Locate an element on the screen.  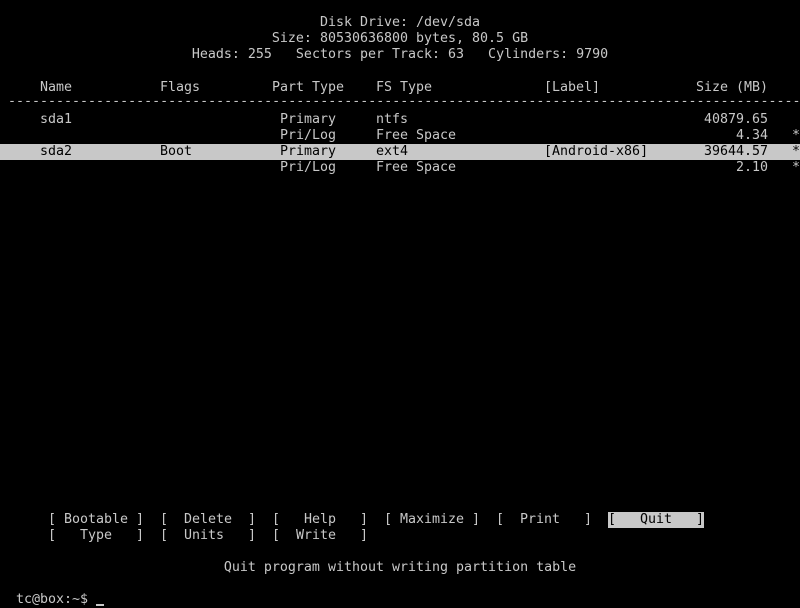
disk-size: Size: 80530636800 bytes, 80.5 GB is located at coordinates (400, 38).